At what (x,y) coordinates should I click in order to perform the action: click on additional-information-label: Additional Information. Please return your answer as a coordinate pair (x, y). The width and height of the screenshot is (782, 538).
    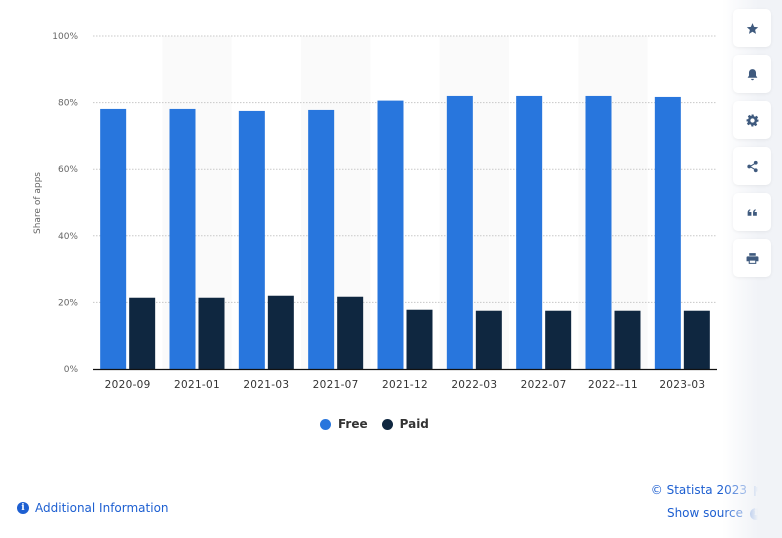
    Looking at the image, I should click on (102, 508).